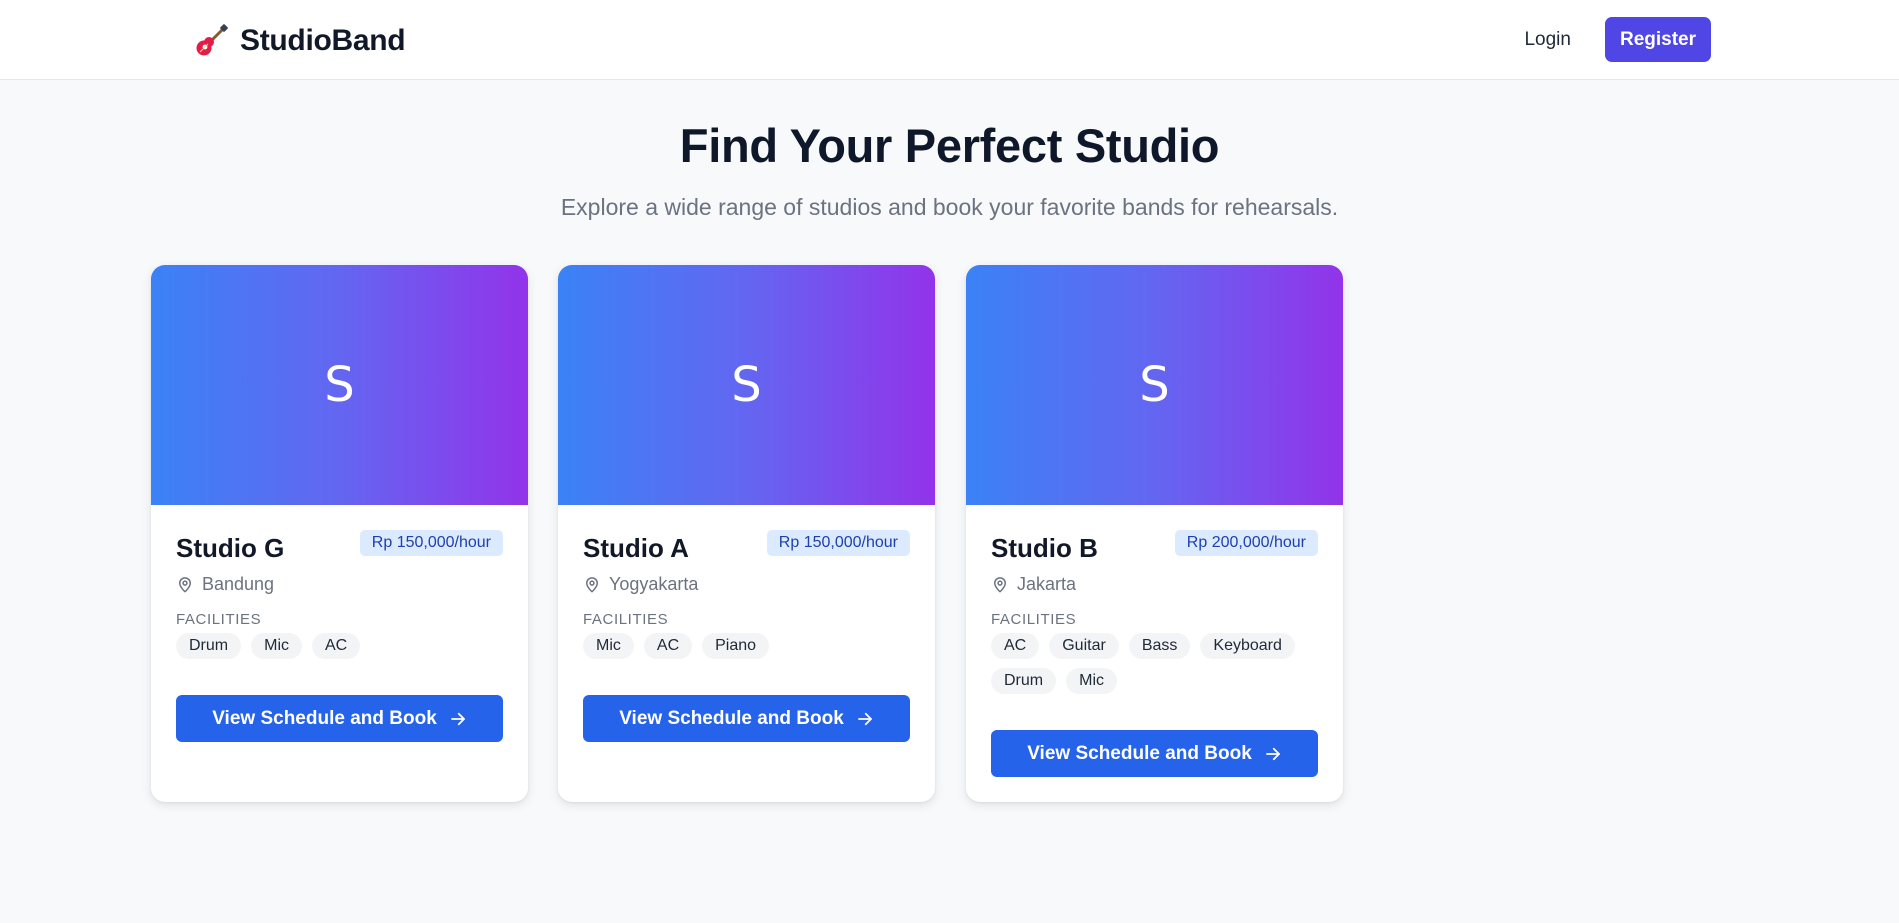 The height and width of the screenshot is (923, 1899). I want to click on studio-location: Jakarta, so click(1033, 584).